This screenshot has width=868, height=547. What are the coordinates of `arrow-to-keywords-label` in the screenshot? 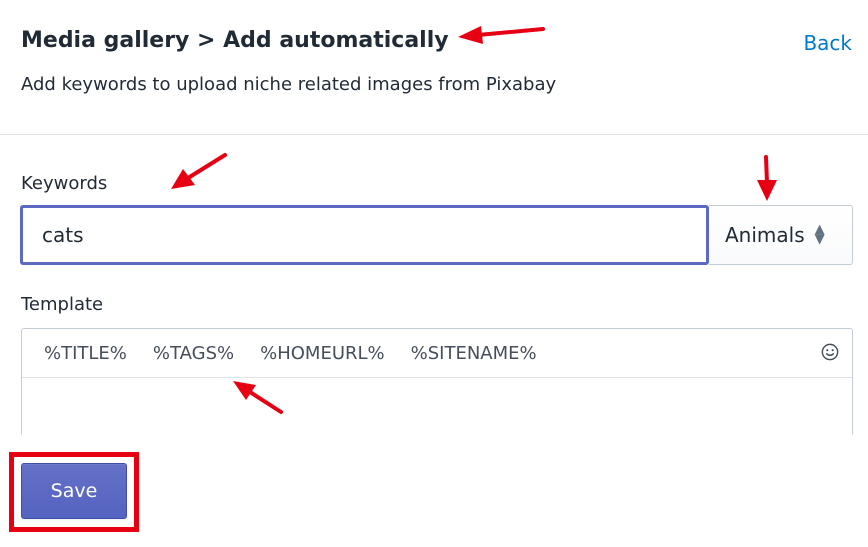 It's located at (199, 171).